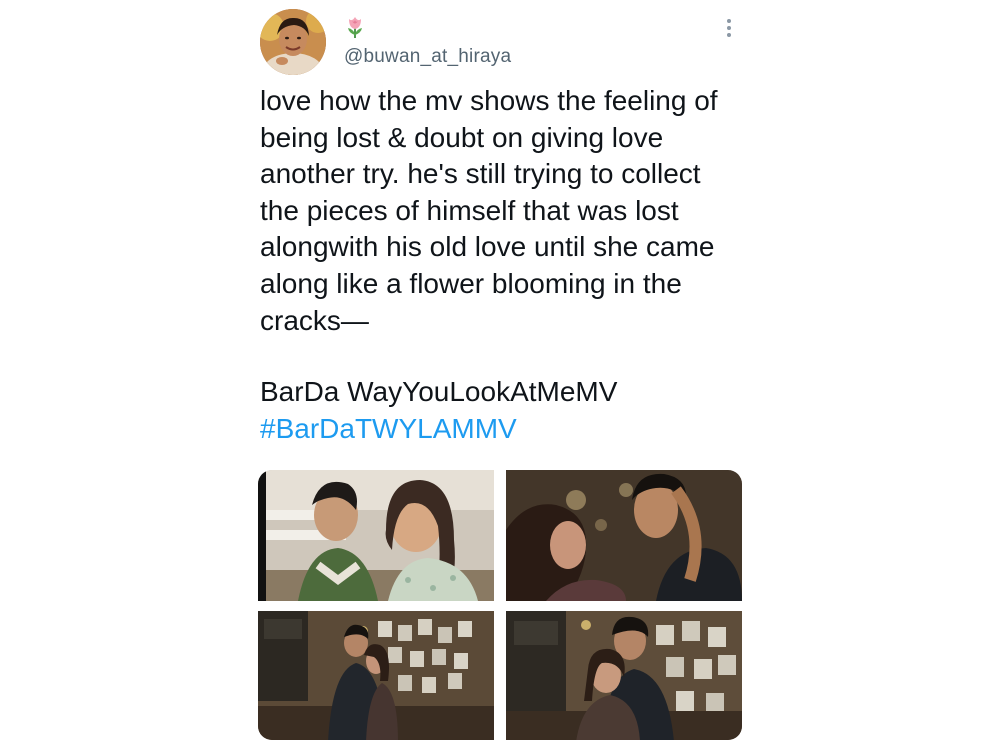 This screenshot has height=750, width=1000. Describe the element at coordinates (293, 42) in the screenshot. I see `avatar` at that location.